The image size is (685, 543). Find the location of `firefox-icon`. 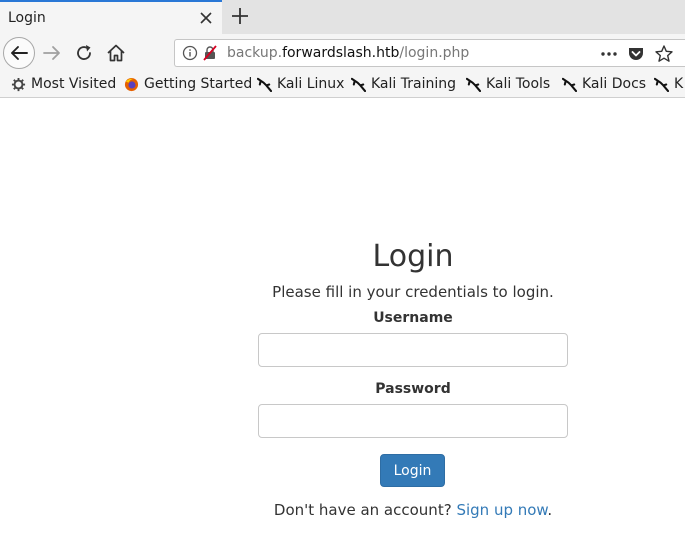

firefox-icon is located at coordinates (131, 84).